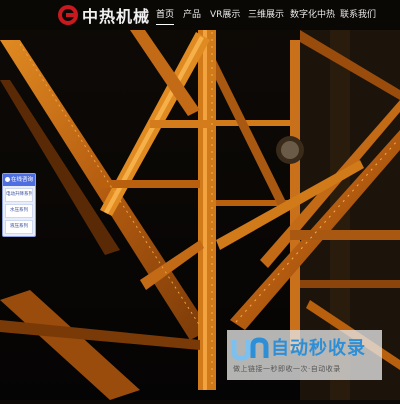  What do you see at coordinates (312, 15) in the screenshot?
I see `nav-item-digital: 数字化中热` at bounding box center [312, 15].